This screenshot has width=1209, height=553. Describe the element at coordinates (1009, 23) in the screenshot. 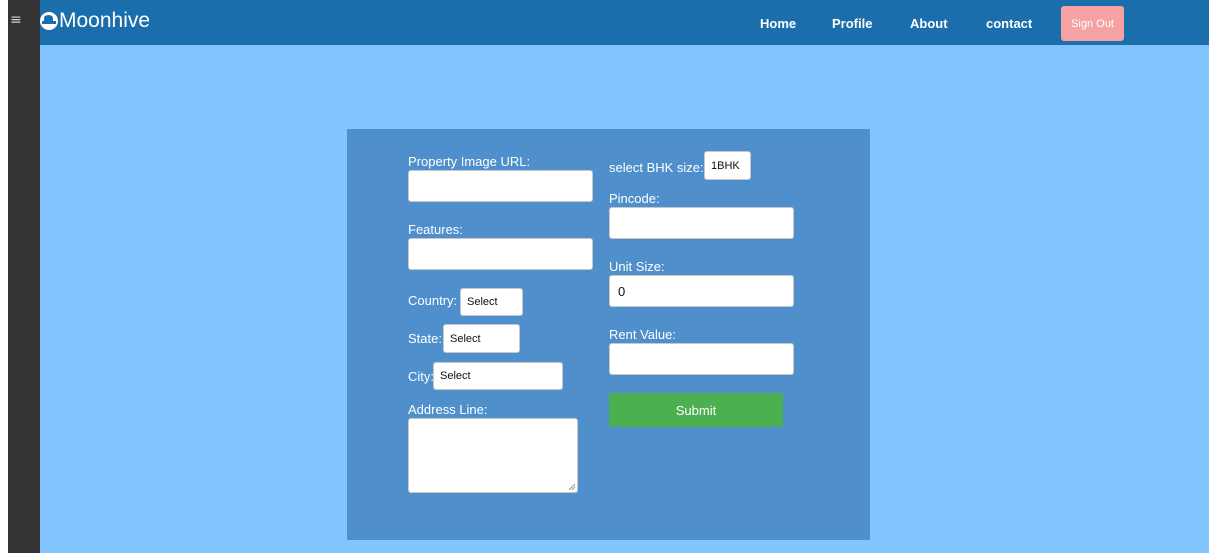

I see `nav-link-contact: contact` at that location.